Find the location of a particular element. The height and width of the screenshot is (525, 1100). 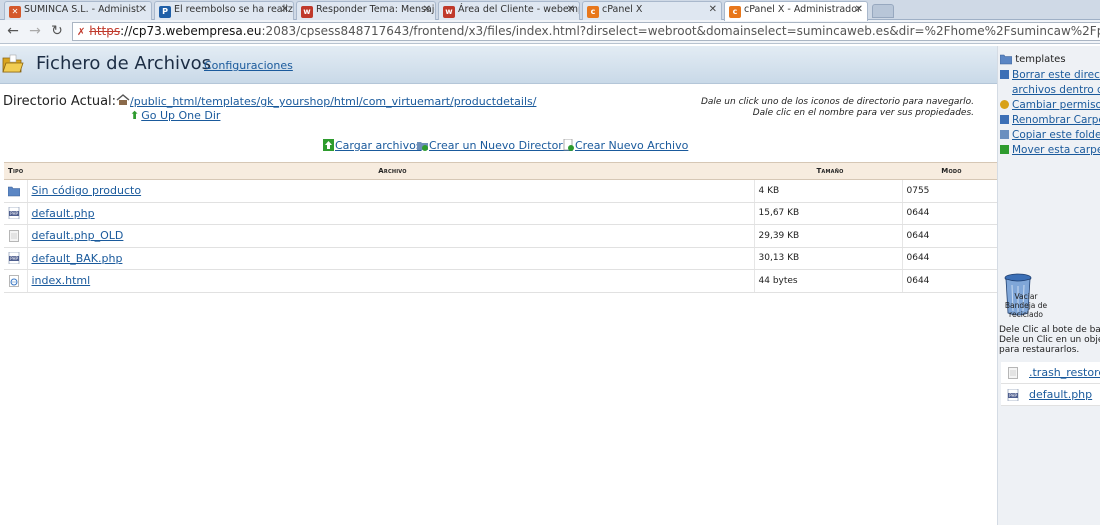

joomla-icon: ✕ is located at coordinates (15, 12).